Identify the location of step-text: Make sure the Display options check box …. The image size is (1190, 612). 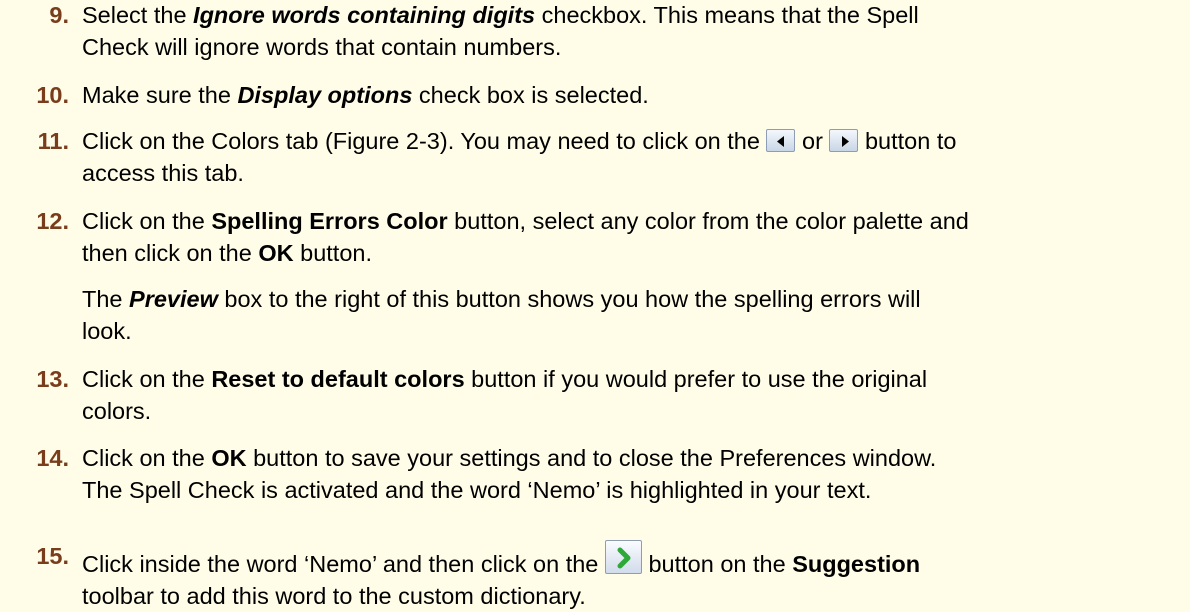
(365, 95).